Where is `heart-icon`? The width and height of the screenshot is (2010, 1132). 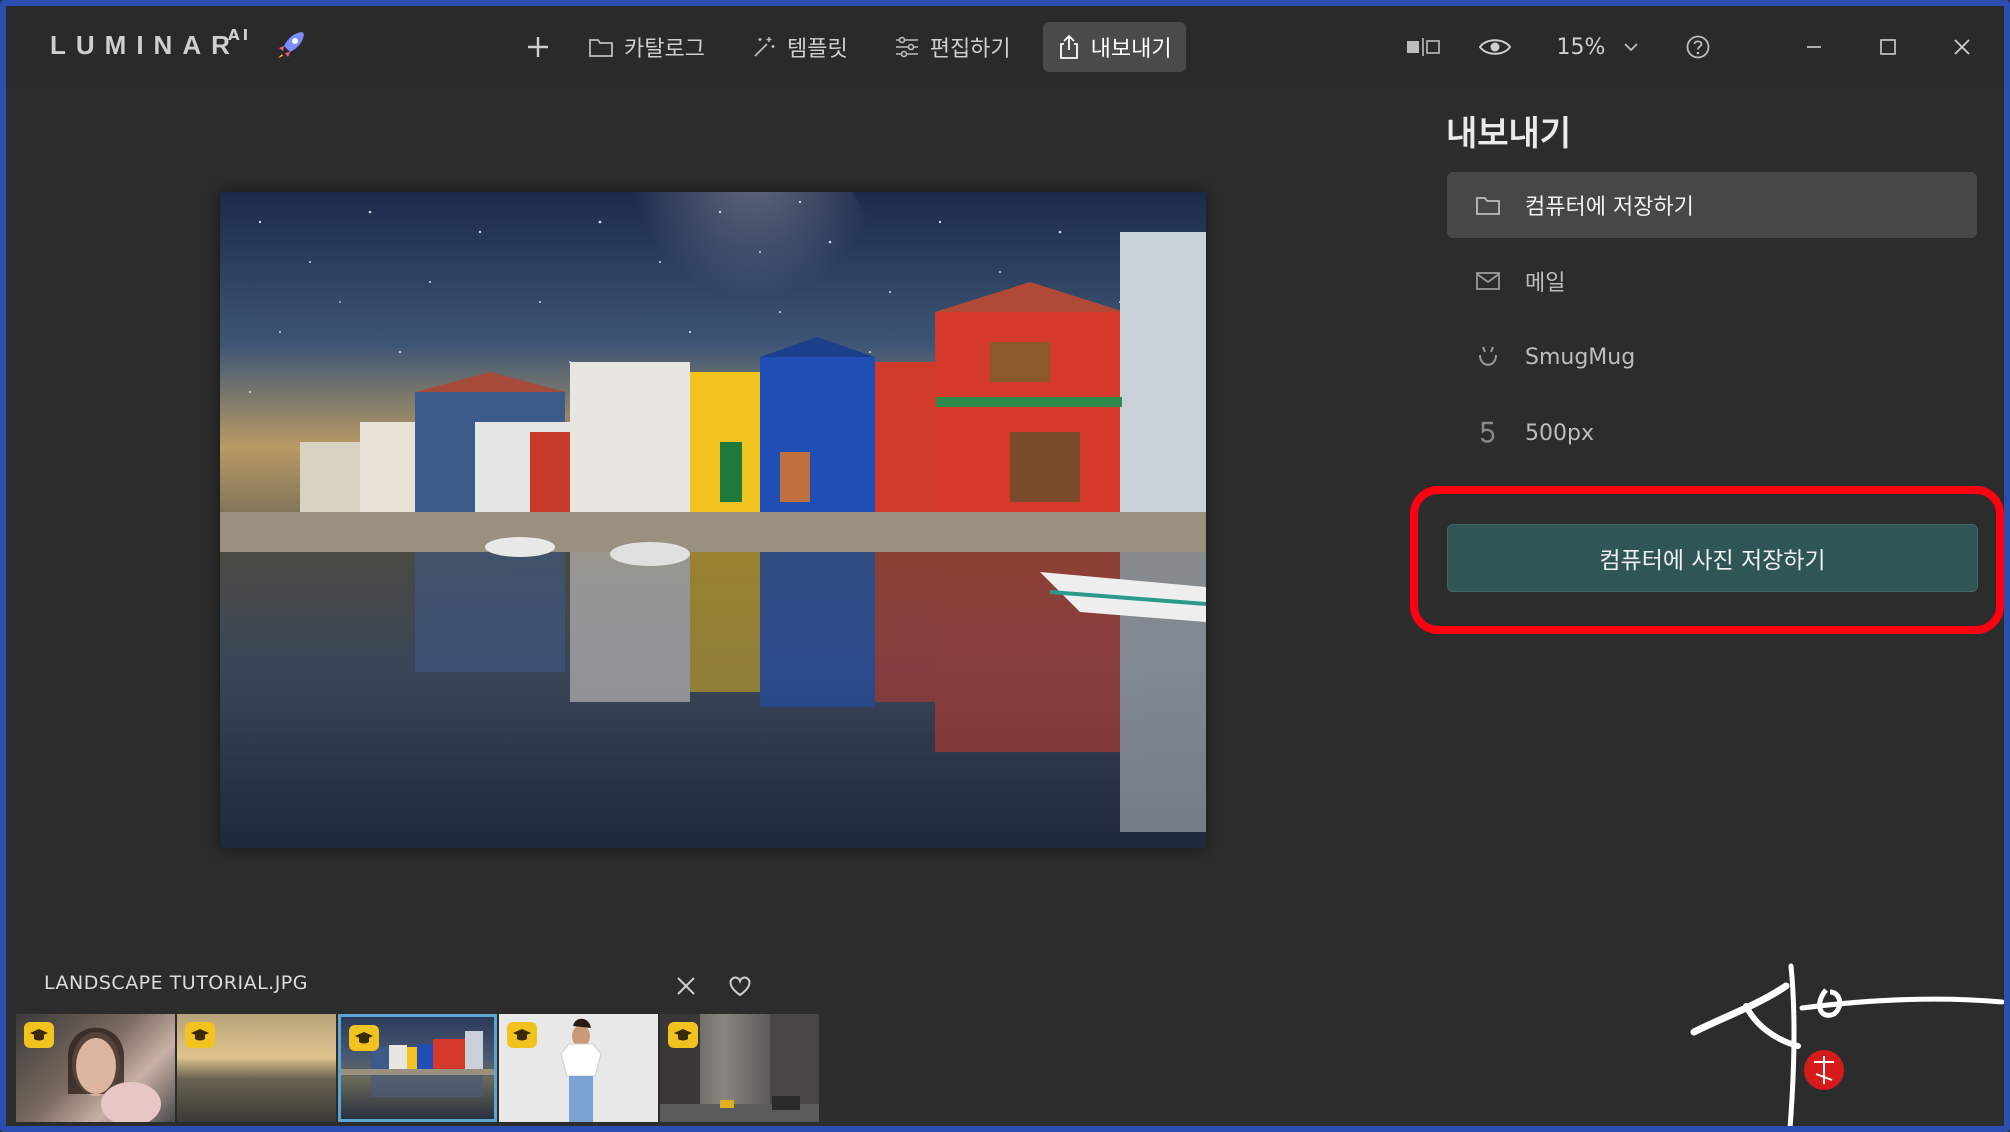 heart-icon is located at coordinates (740, 986).